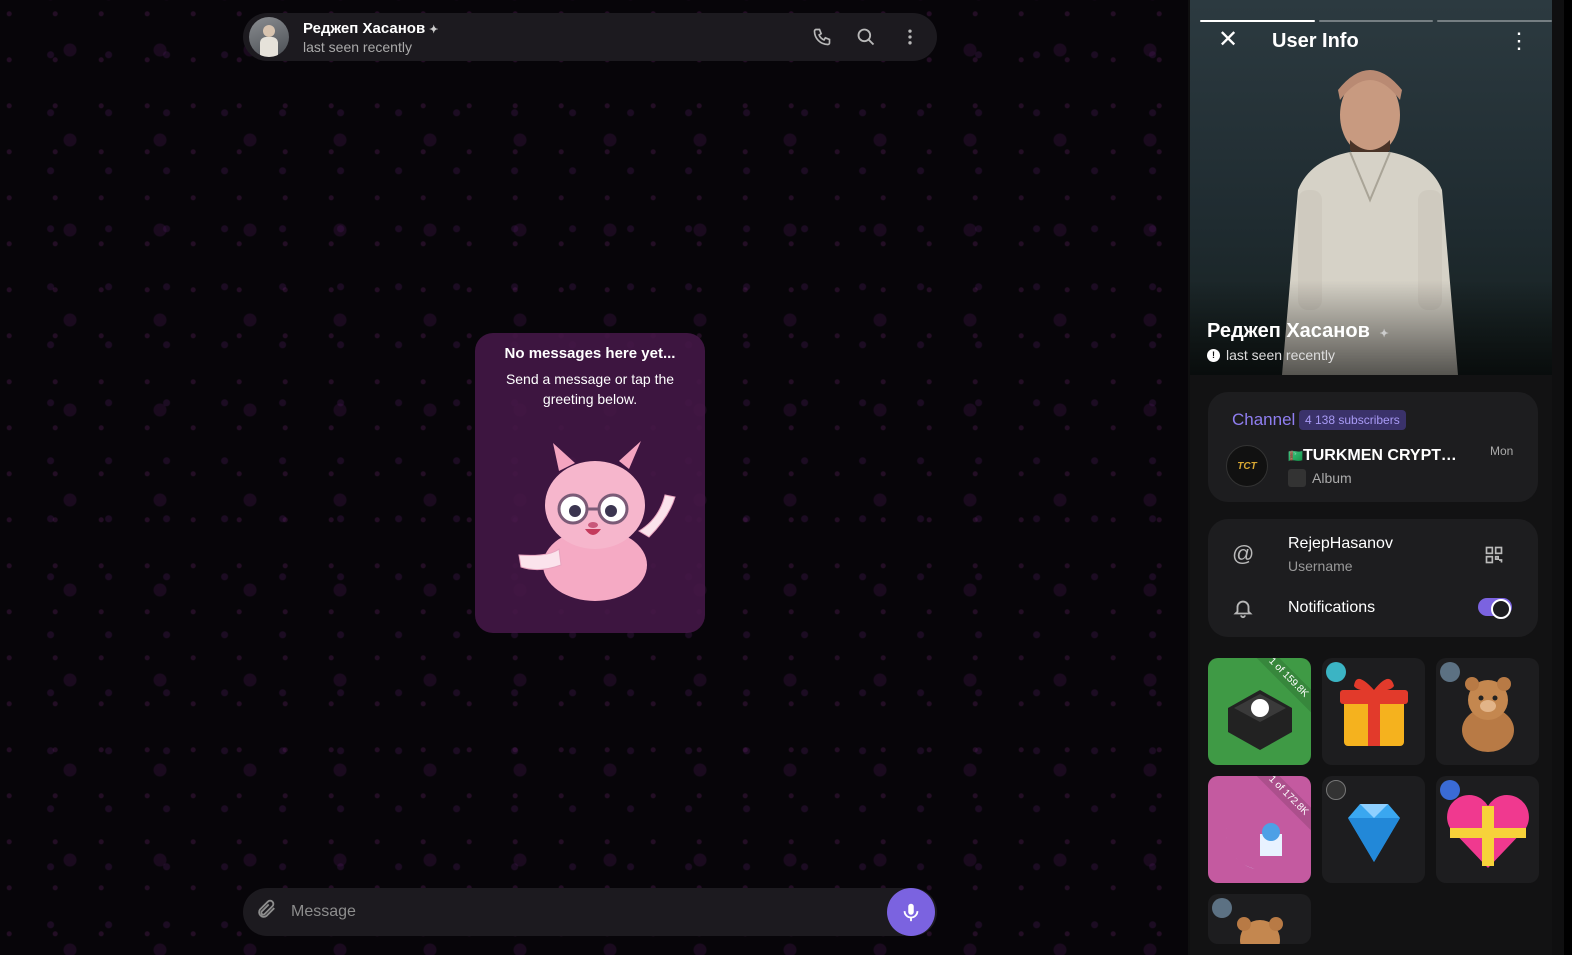 The image size is (1572, 955). I want to click on greeting-sticker, so click(590, 522).